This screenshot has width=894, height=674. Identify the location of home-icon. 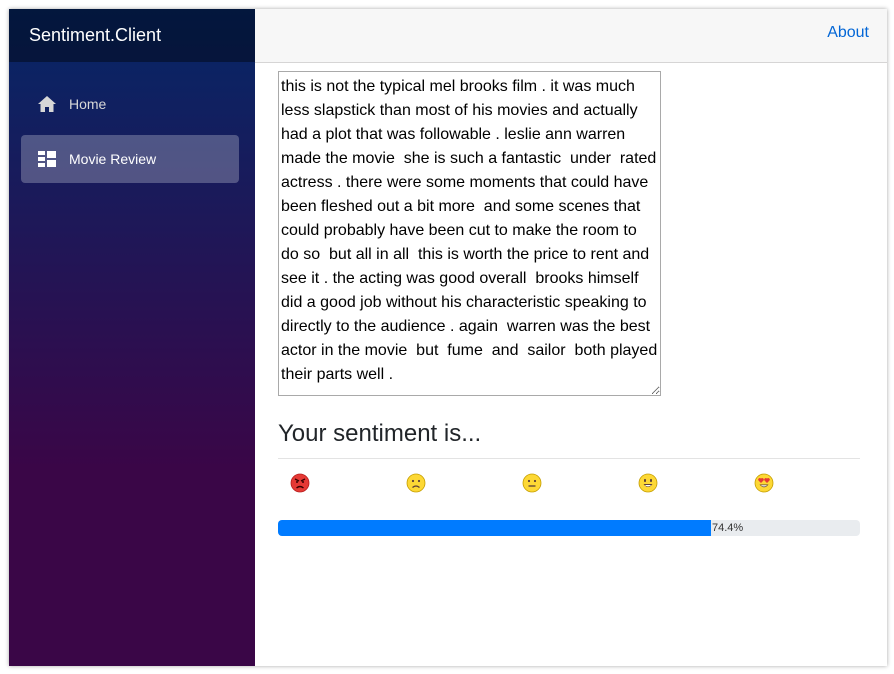
(47, 104).